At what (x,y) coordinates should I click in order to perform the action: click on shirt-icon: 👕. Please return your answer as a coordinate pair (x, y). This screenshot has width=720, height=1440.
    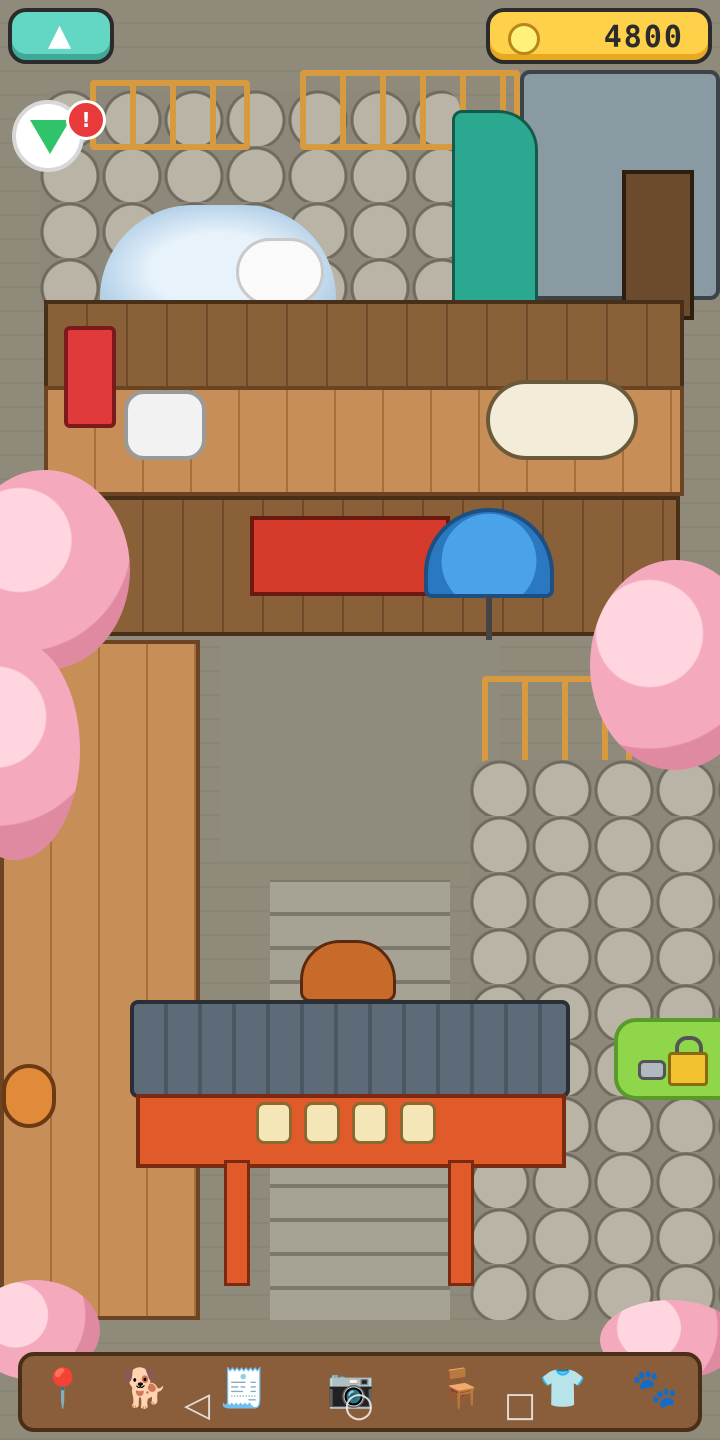
    Looking at the image, I should click on (563, 1387).